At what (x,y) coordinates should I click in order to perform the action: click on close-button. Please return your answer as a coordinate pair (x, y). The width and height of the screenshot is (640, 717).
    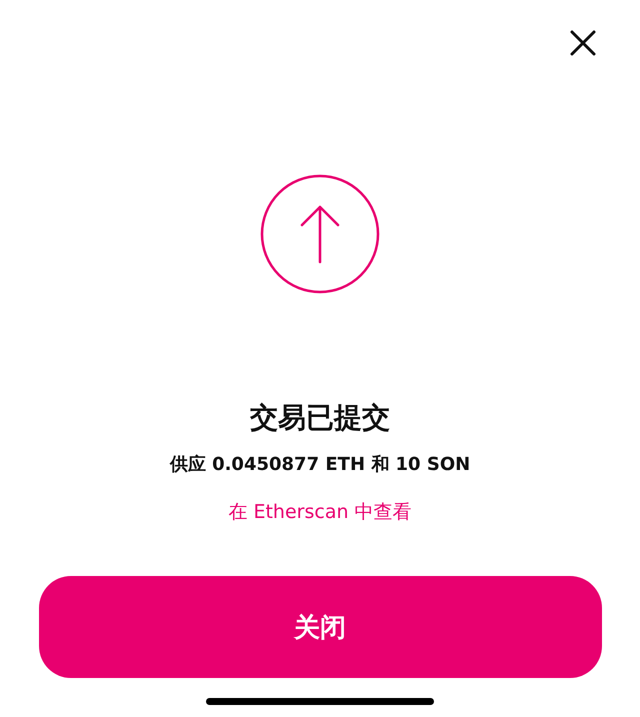
    Looking at the image, I should click on (583, 43).